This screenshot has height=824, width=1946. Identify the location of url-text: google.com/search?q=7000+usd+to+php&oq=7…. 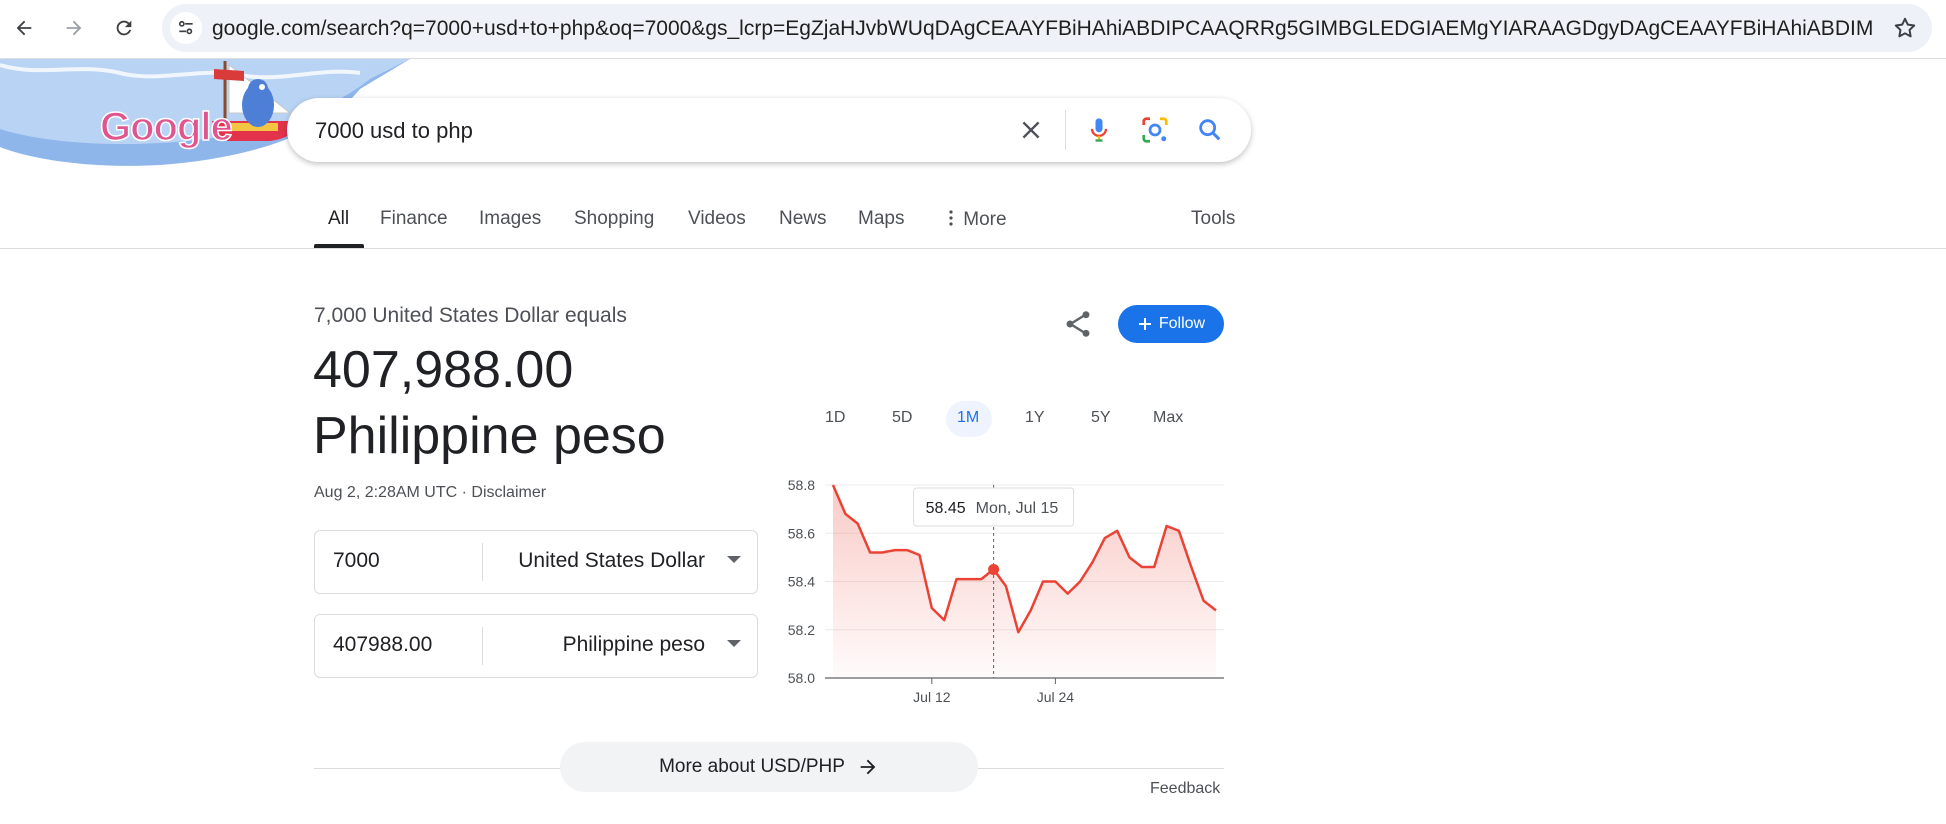
(1042, 29).